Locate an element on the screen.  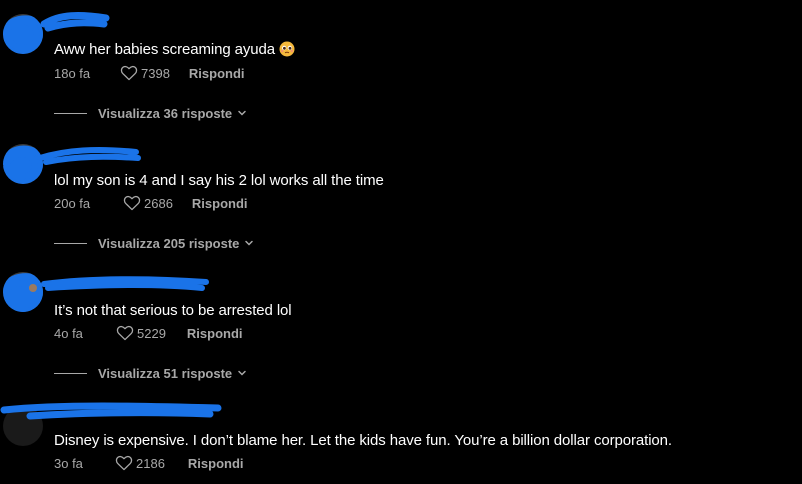
view-replies-label: Visualizza 36 risposte is located at coordinates (165, 113).